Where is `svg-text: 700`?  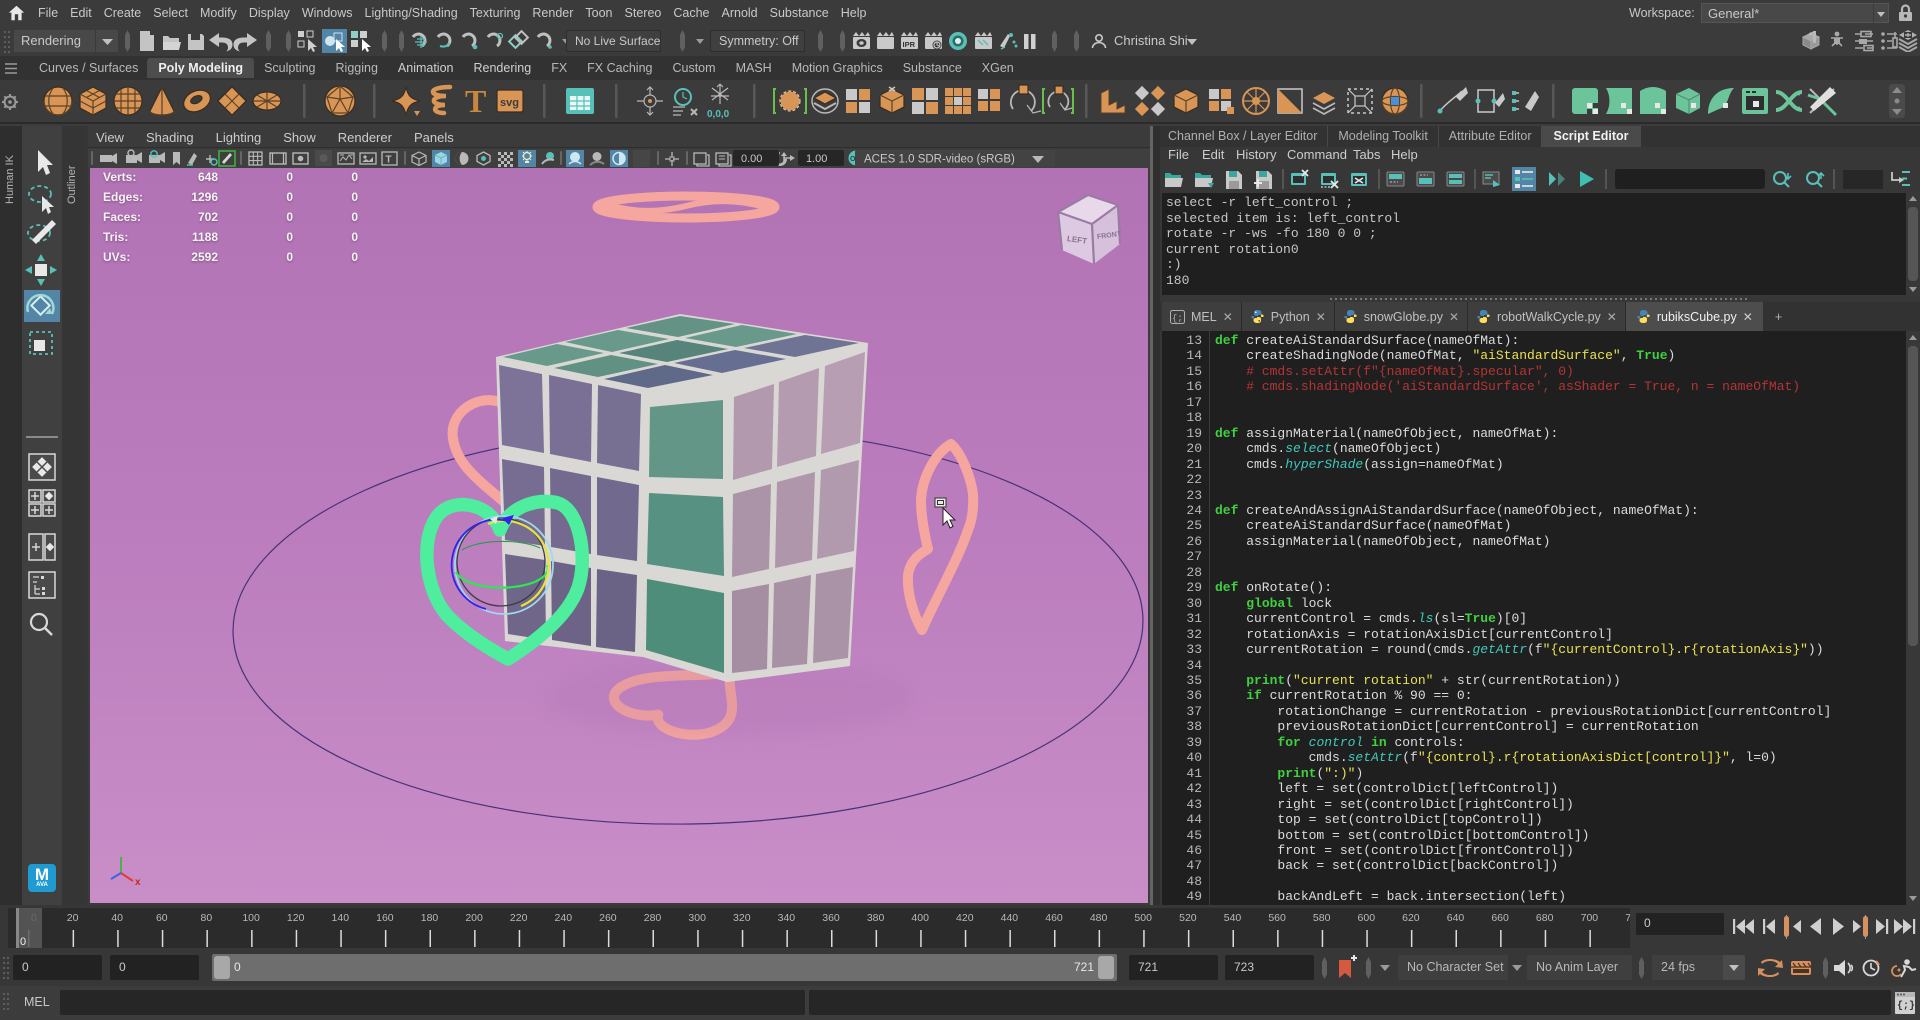
svg-text: 700 is located at coordinates (1590, 918).